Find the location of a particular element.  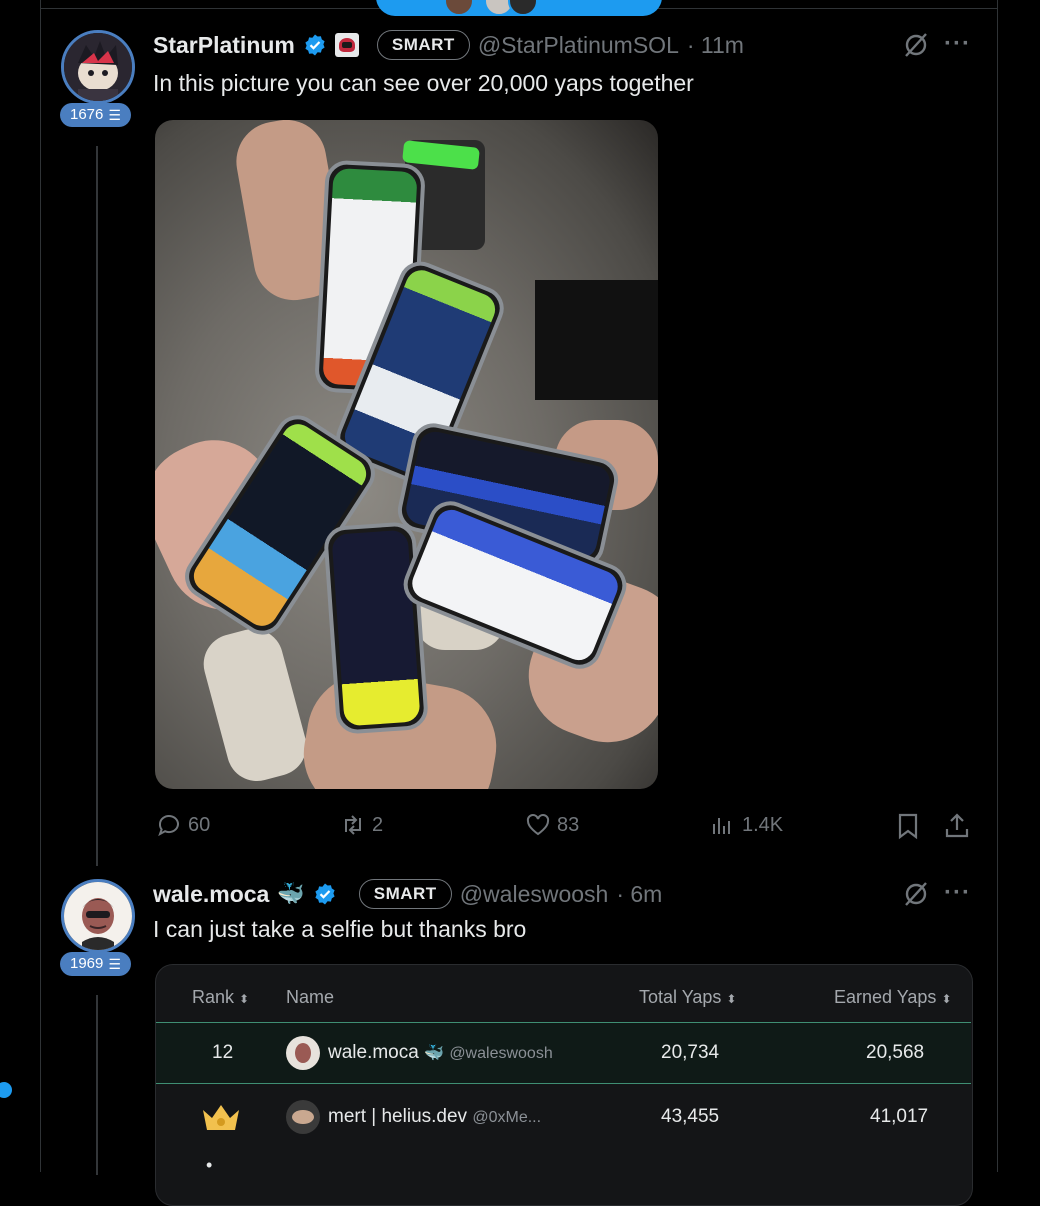

total-yaps-cell: 43,455 is located at coordinates (690, 1116).